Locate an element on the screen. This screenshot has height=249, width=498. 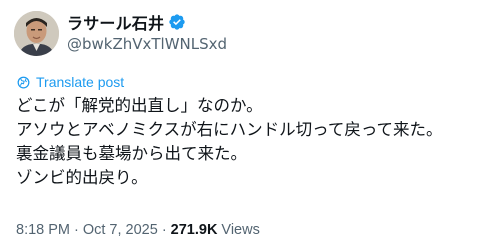
globe-icon is located at coordinates (23, 82).